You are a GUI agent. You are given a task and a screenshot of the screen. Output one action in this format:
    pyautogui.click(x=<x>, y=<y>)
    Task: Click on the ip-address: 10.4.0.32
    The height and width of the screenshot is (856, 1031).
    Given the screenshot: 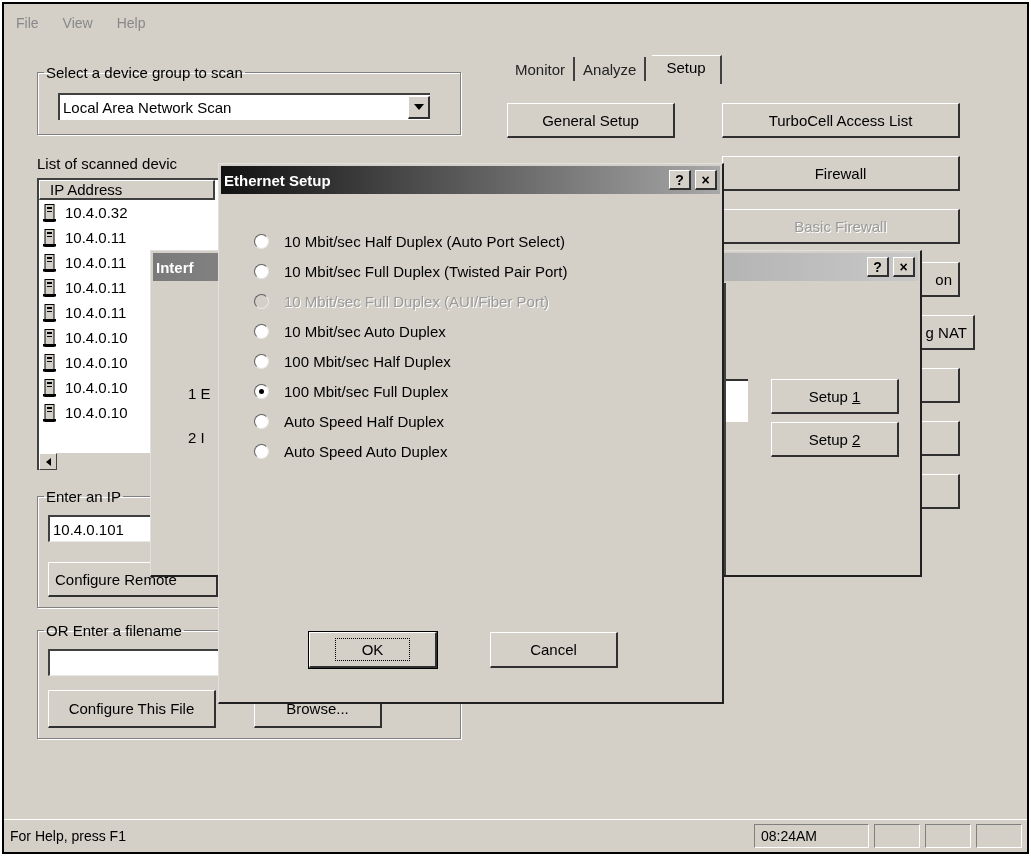 What is the action you would take?
    pyautogui.click(x=96, y=212)
    